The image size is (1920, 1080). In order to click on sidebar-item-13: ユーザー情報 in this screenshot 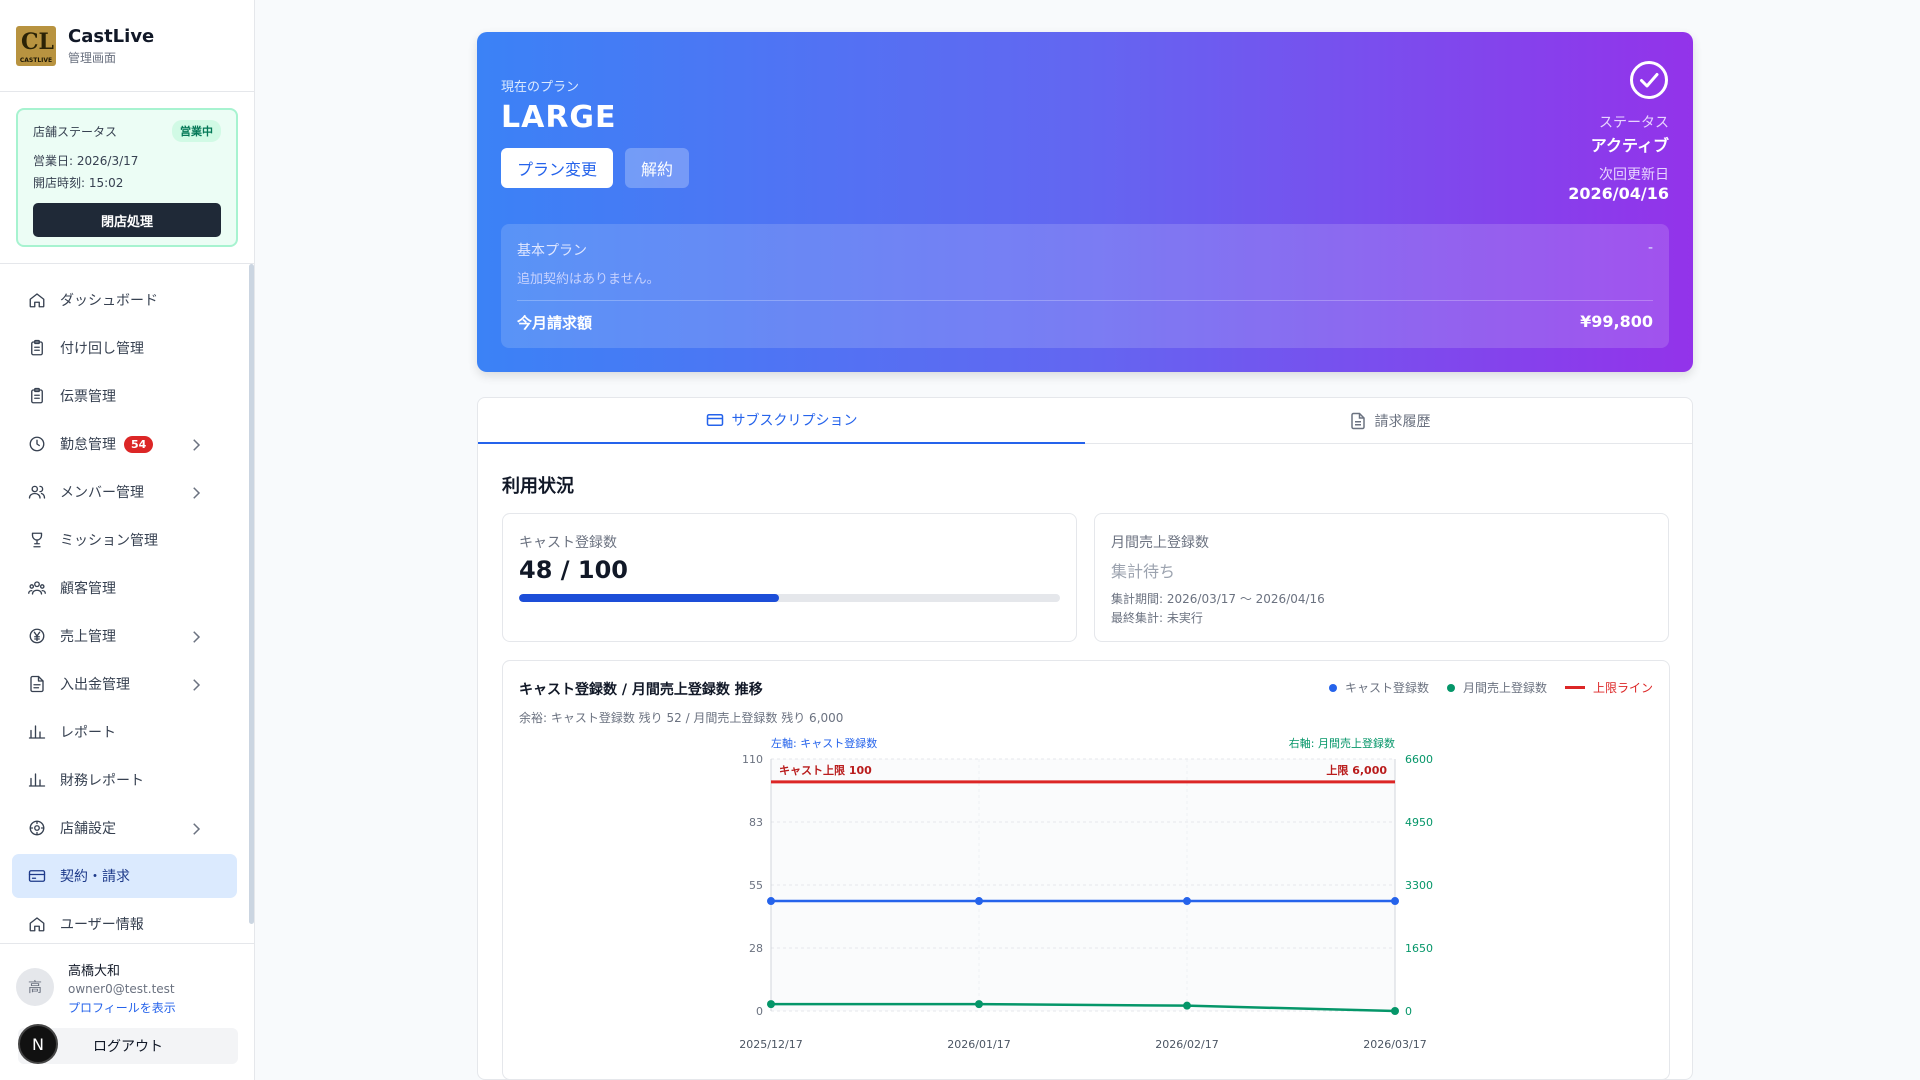, I will do `click(124, 924)`.